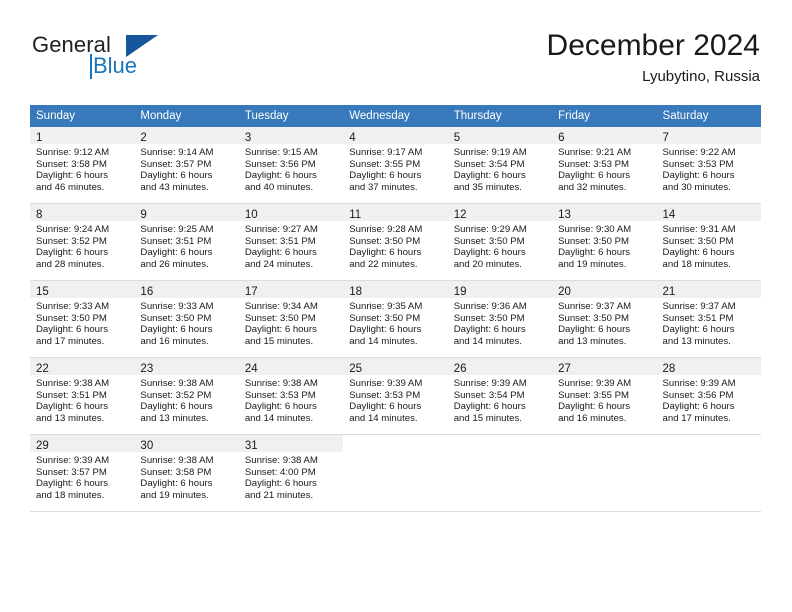 This screenshot has width=792, height=612. What do you see at coordinates (604, 366) in the screenshot?
I see `day-number-band: 27` at bounding box center [604, 366].